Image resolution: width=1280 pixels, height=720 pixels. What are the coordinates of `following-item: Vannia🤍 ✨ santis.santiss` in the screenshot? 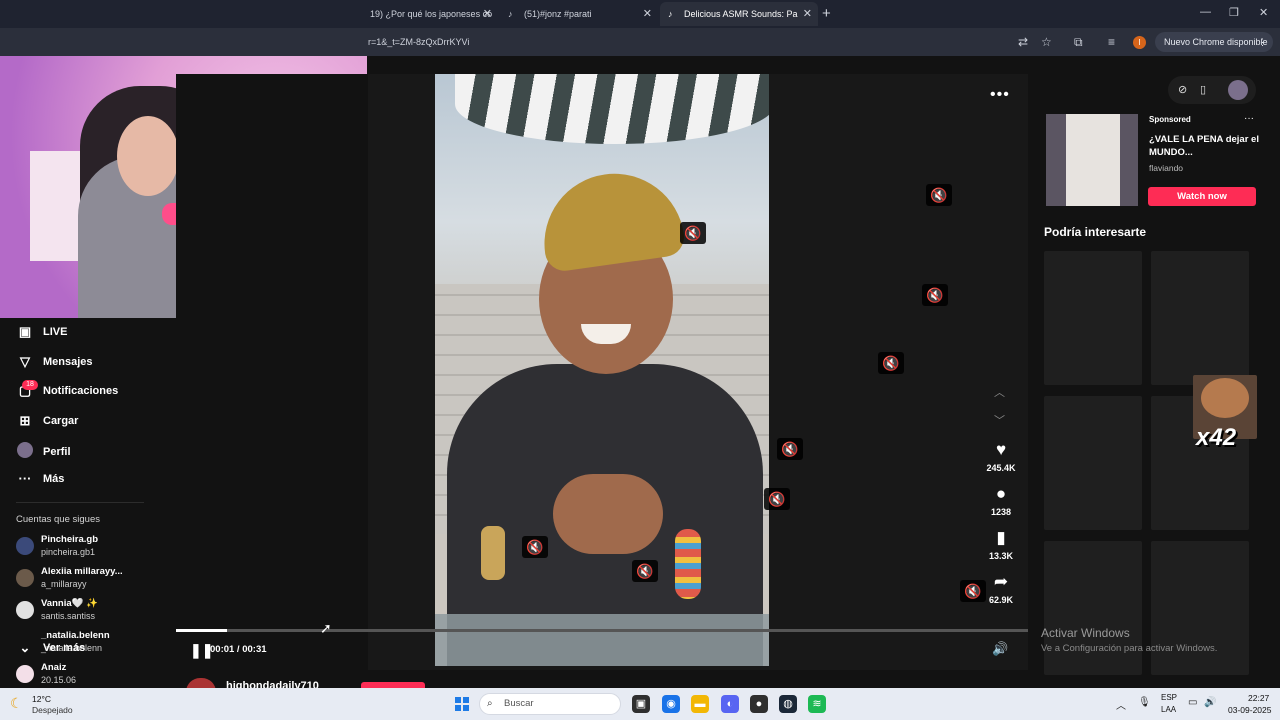 It's located at (57, 610).